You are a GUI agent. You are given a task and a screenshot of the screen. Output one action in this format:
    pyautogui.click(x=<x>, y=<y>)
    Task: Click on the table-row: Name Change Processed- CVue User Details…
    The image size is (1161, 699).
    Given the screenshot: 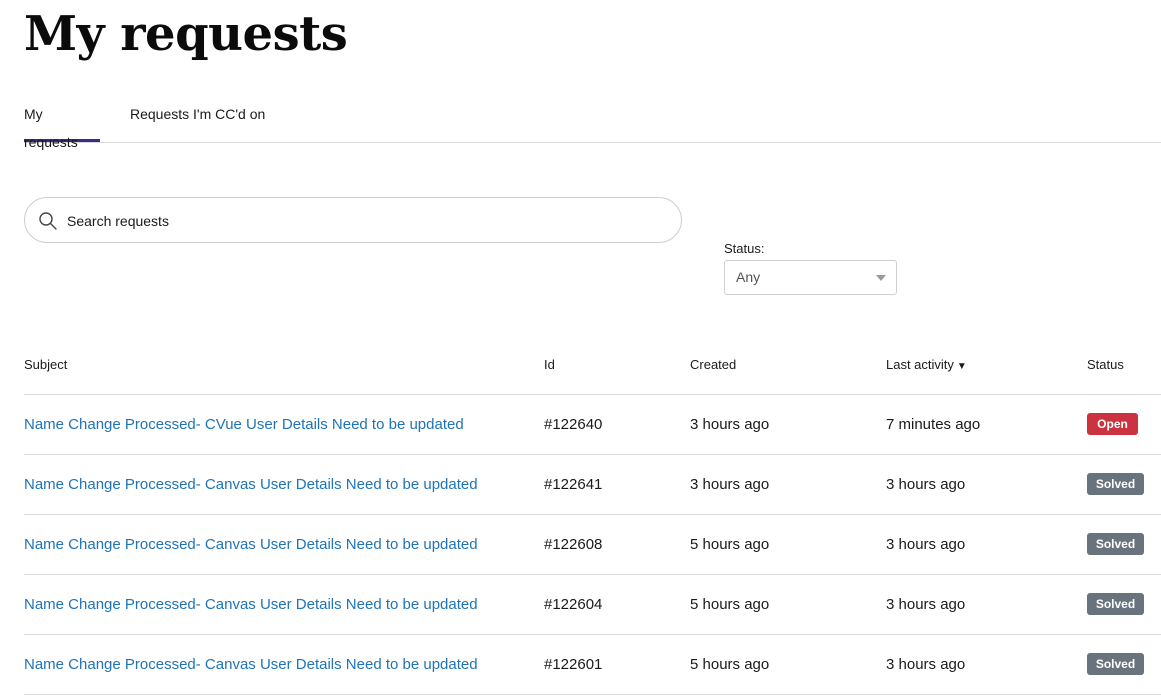 What is the action you would take?
    pyautogui.click(x=592, y=425)
    